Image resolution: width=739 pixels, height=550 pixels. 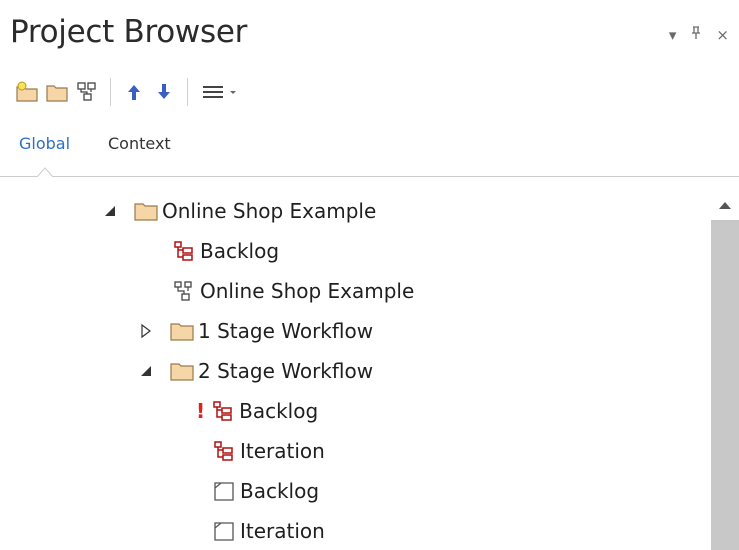 What do you see at coordinates (369, 34) in the screenshot?
I see `panel-titlebar: Project Browser ▾ ×` at bounding box center [369, 34].